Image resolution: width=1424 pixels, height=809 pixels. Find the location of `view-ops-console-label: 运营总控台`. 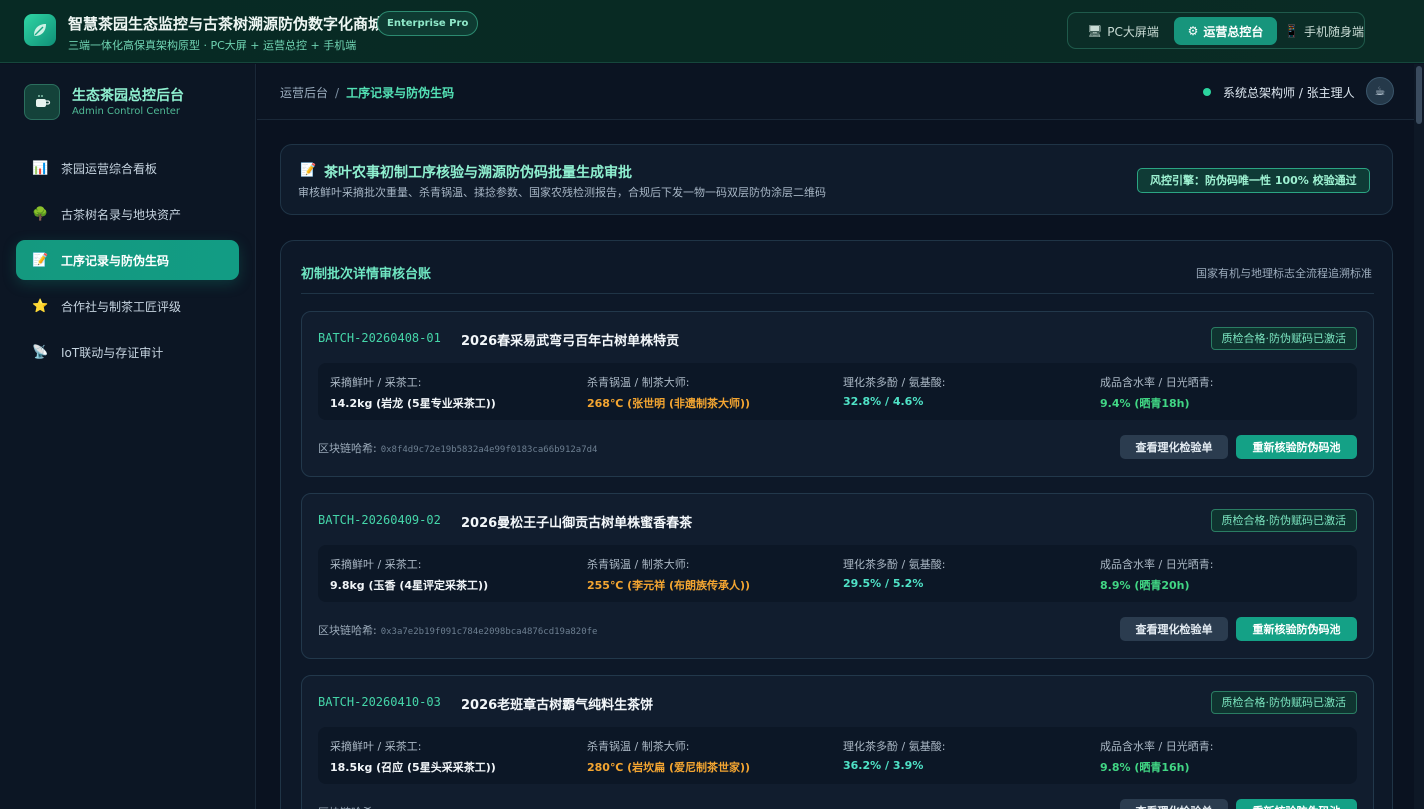

view-ops-console-label: 运营总控台 is located at coordinates (1233, 31).